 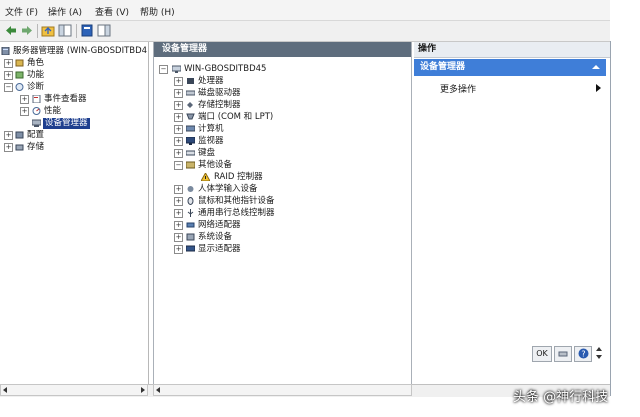 What do you see at coordinates (219, 105) in the screenshot?
I see `device-label: 存储控制器` at bounding box center [219, 105].